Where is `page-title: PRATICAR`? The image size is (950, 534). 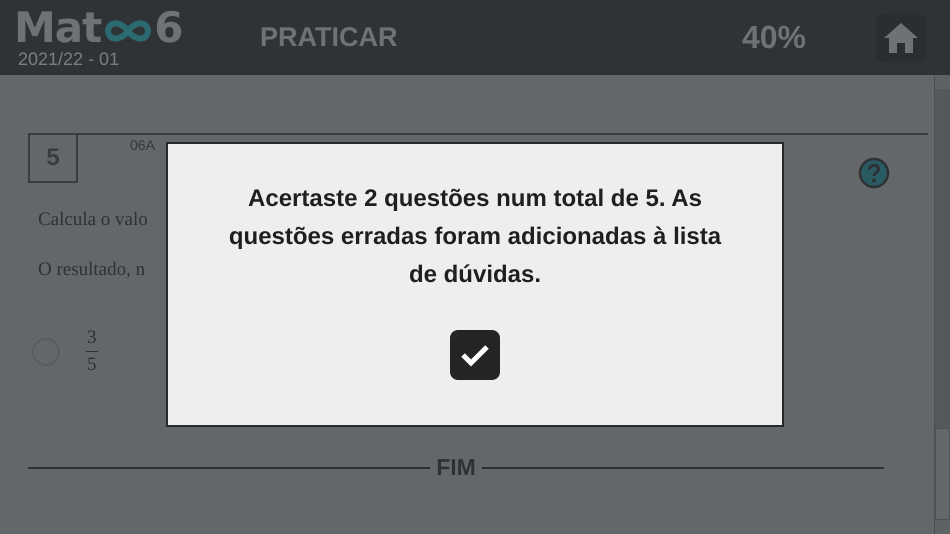 page-title: PRATICAR is located at coordinates (329, 37).